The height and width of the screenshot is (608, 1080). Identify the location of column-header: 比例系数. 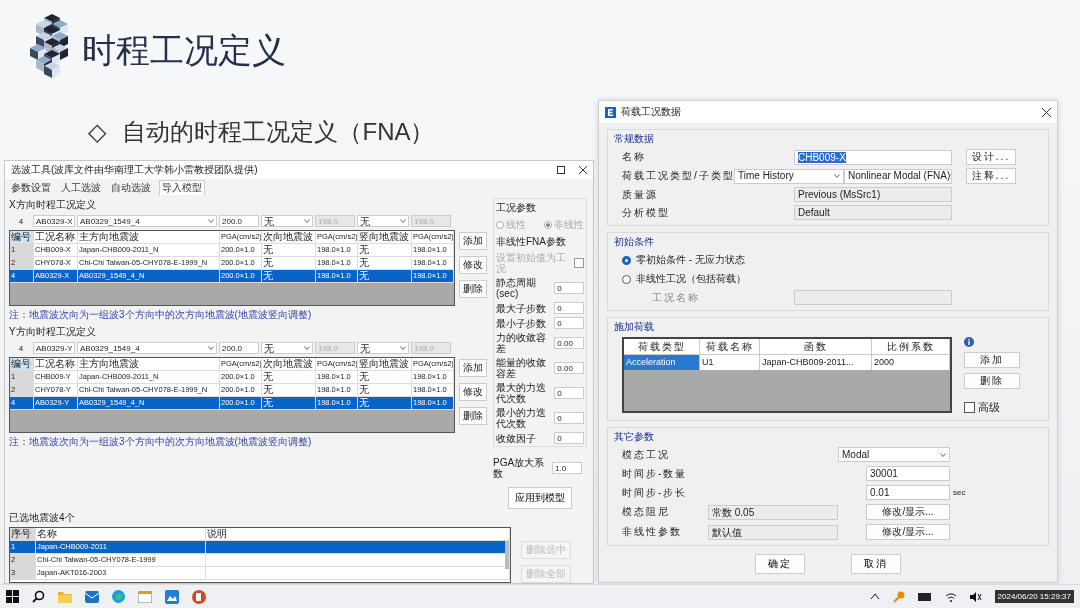
(911, 346).